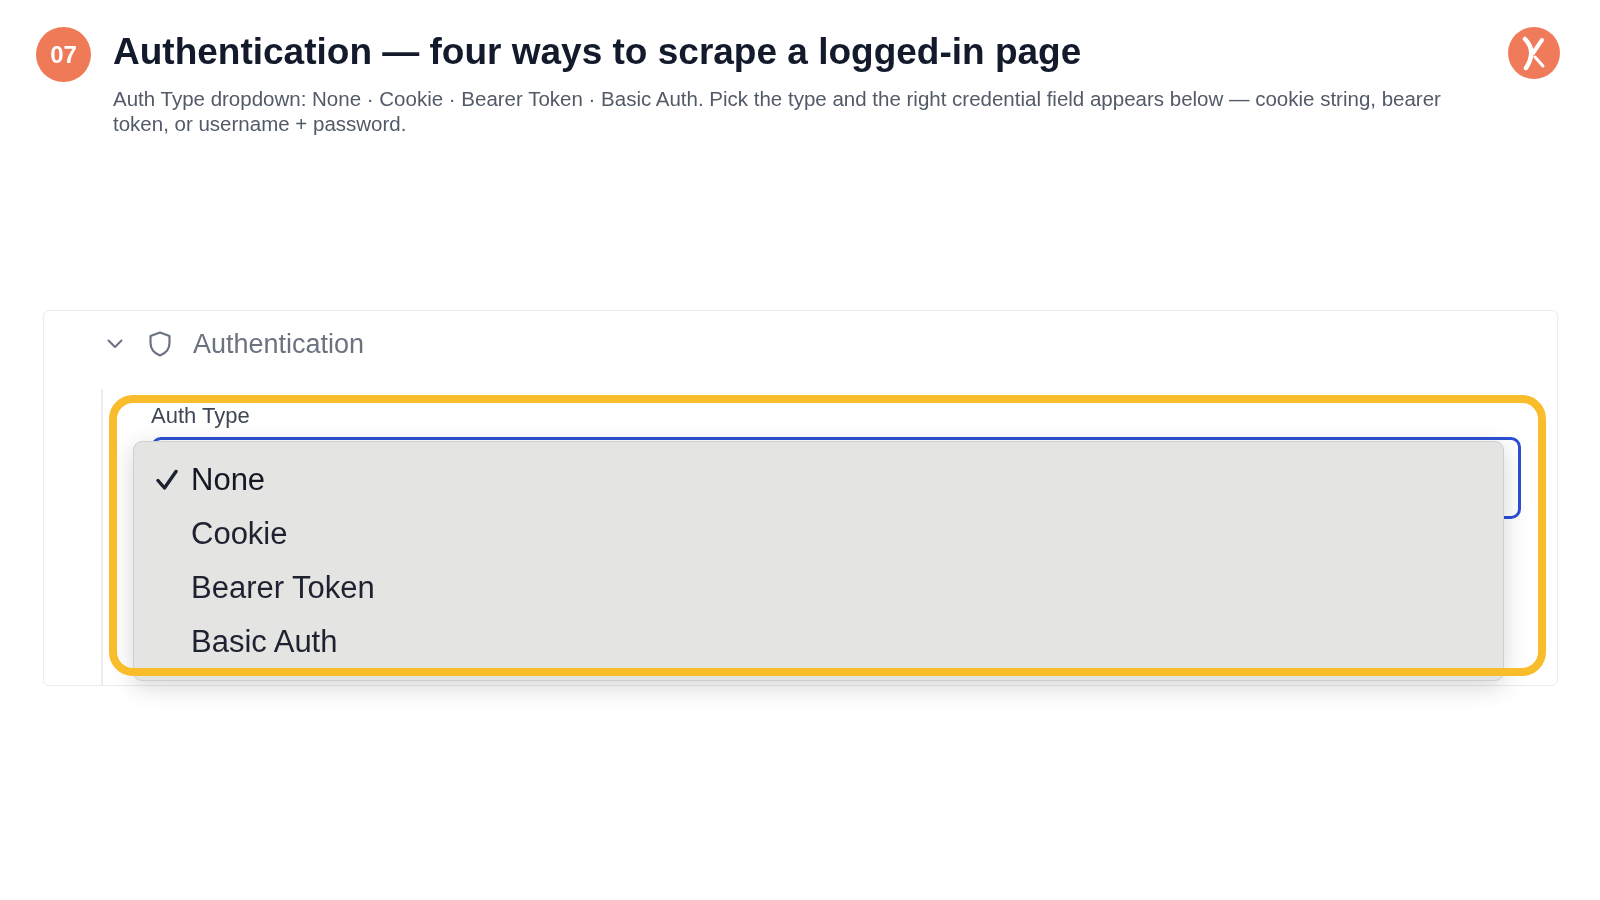 This screenshot has width=1600, height=900. What do you see at coordinates (160, 344) in the screenshot?
I see `shield-icon` at bounding box center [160, 344].